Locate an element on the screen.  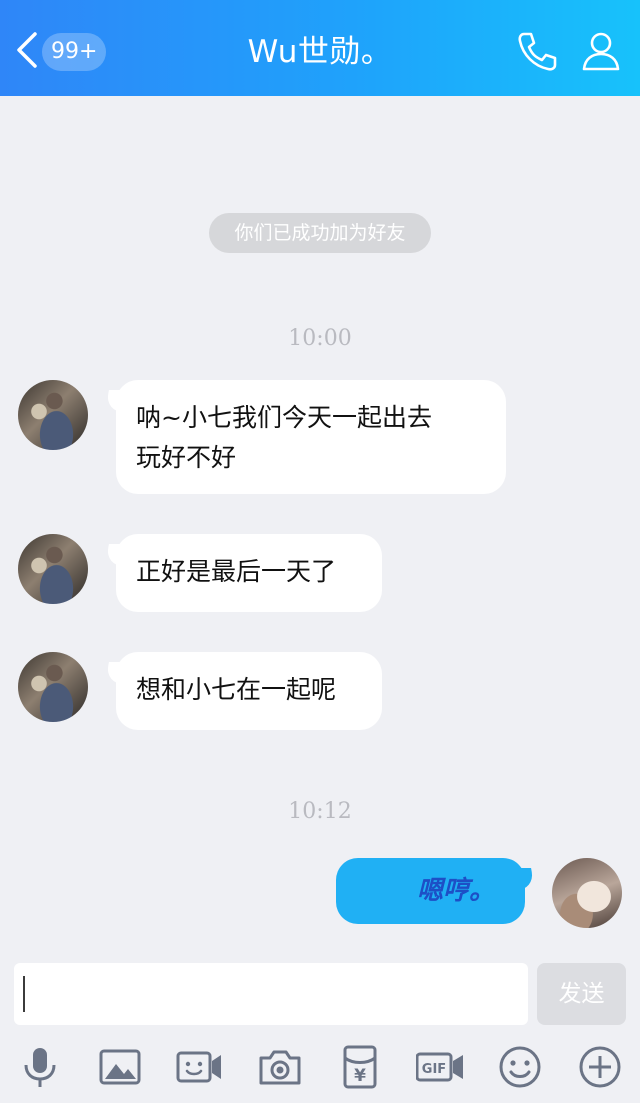
my-message-bubble: 嗯哼。 is located at coordinates (430, 891).